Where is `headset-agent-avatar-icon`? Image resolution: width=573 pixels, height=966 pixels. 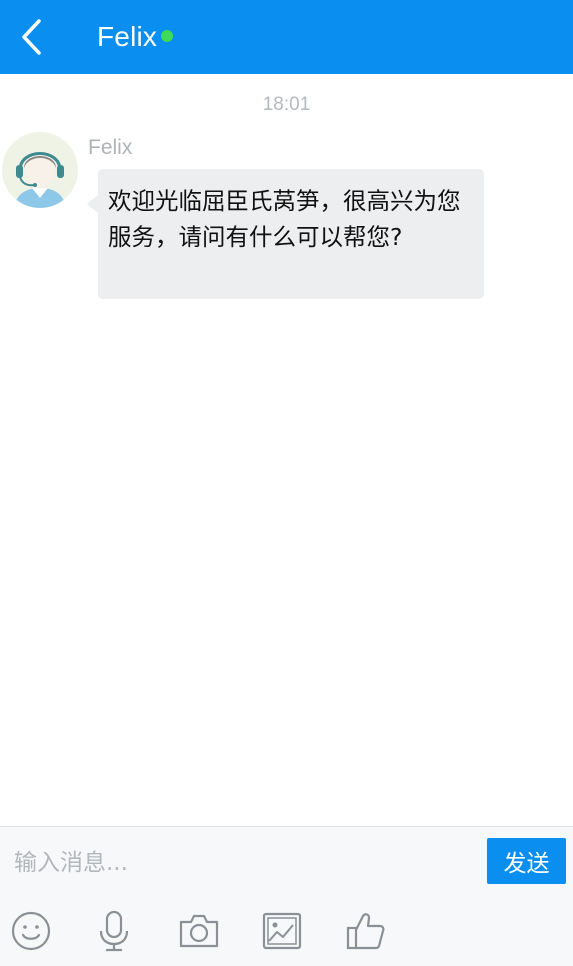
headset-agent-avatar-icon is located at coordinates (40, 170).